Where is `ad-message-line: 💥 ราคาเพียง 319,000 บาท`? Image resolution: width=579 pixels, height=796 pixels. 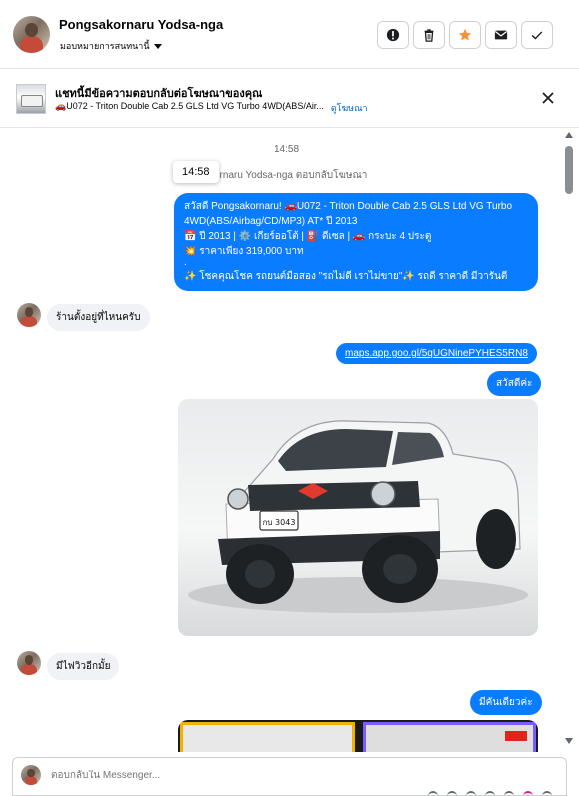
ad-message-line: 💥 ราคาเพียง 319,000 บาท is located at coordinates (244, 251).